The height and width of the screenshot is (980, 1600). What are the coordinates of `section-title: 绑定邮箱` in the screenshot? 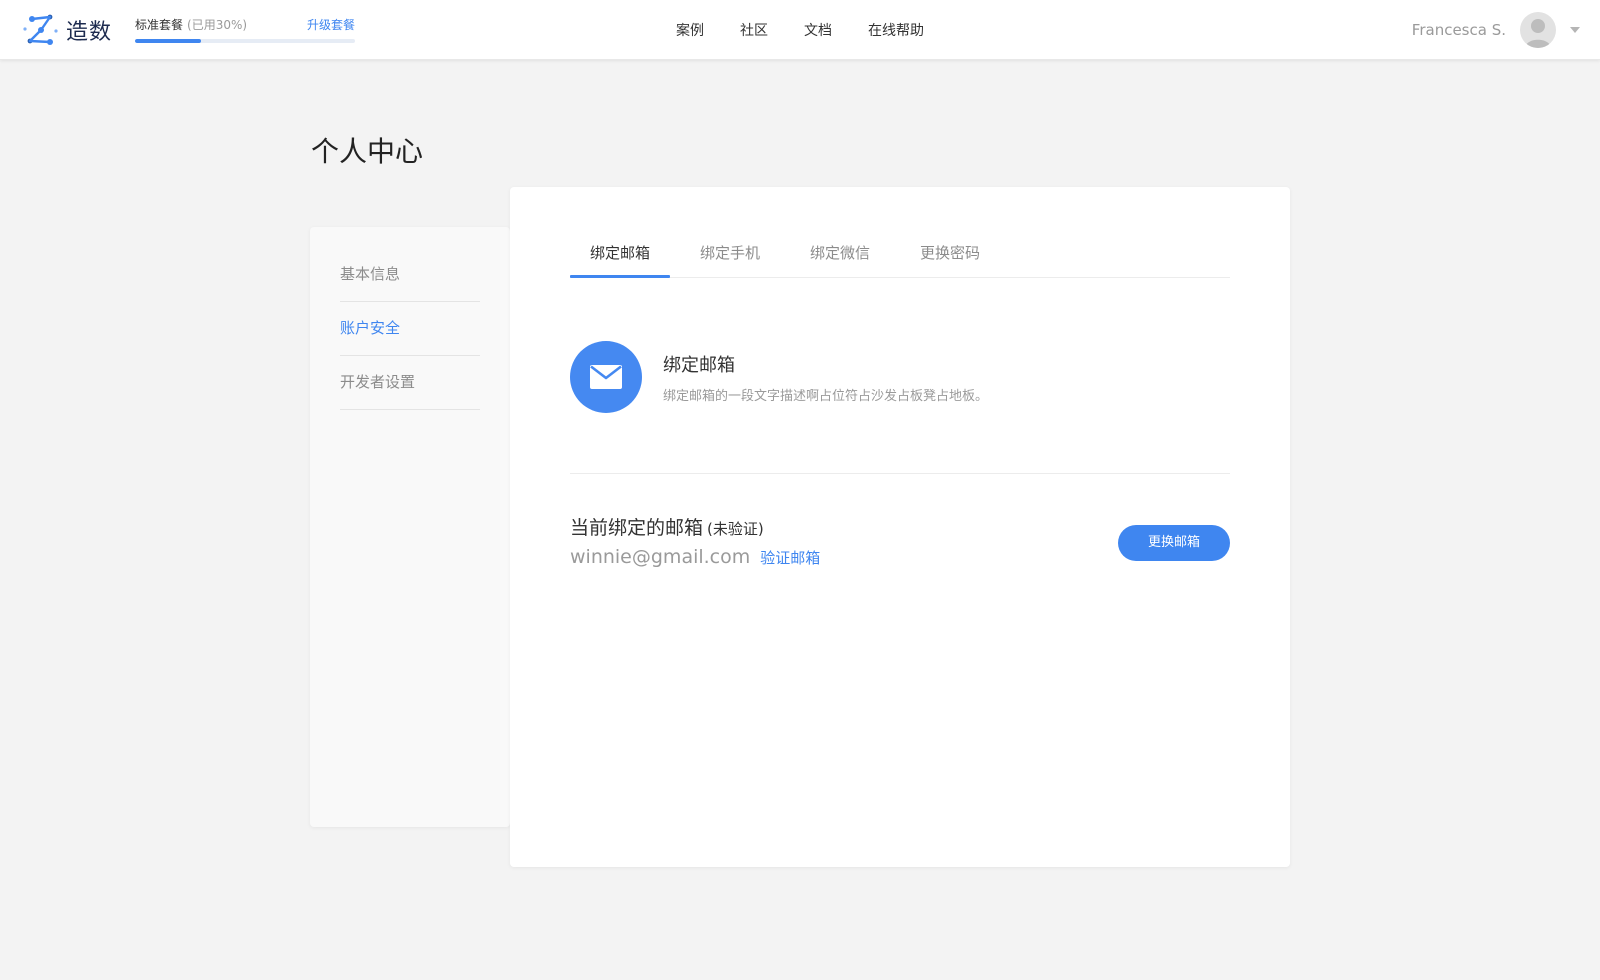 It's located at (699, 365).